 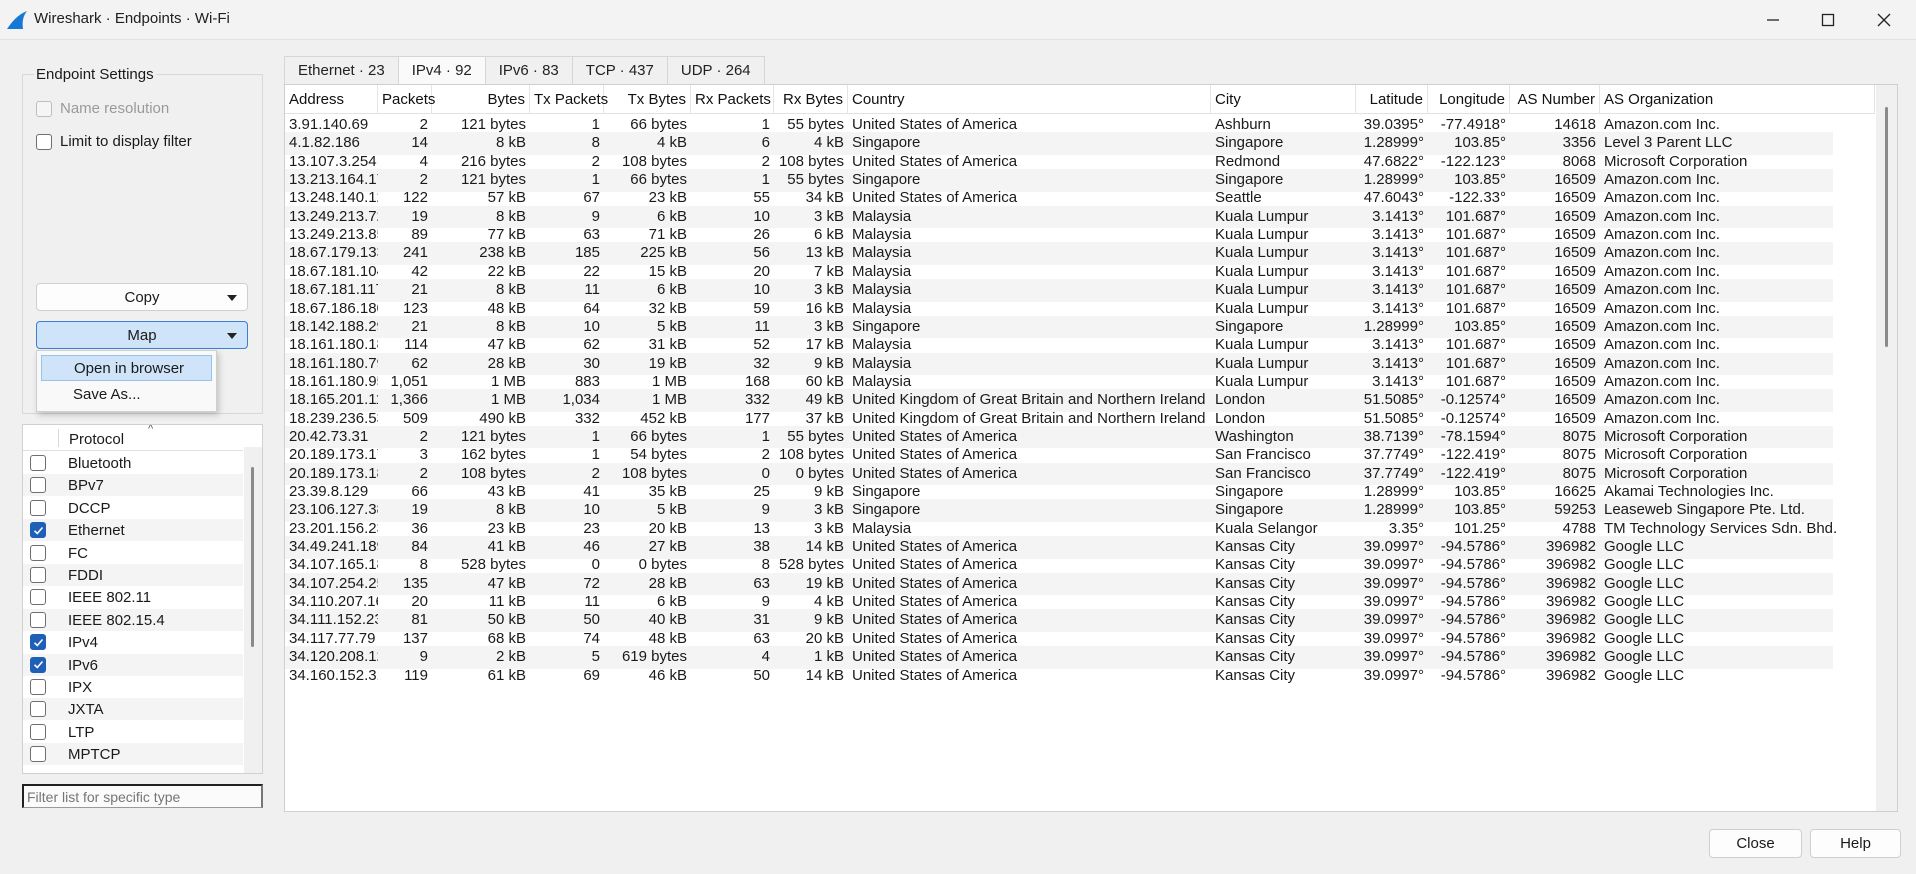 I want to click on tab-ipv4: IPv4 · 92, so click(x=441, y=70).